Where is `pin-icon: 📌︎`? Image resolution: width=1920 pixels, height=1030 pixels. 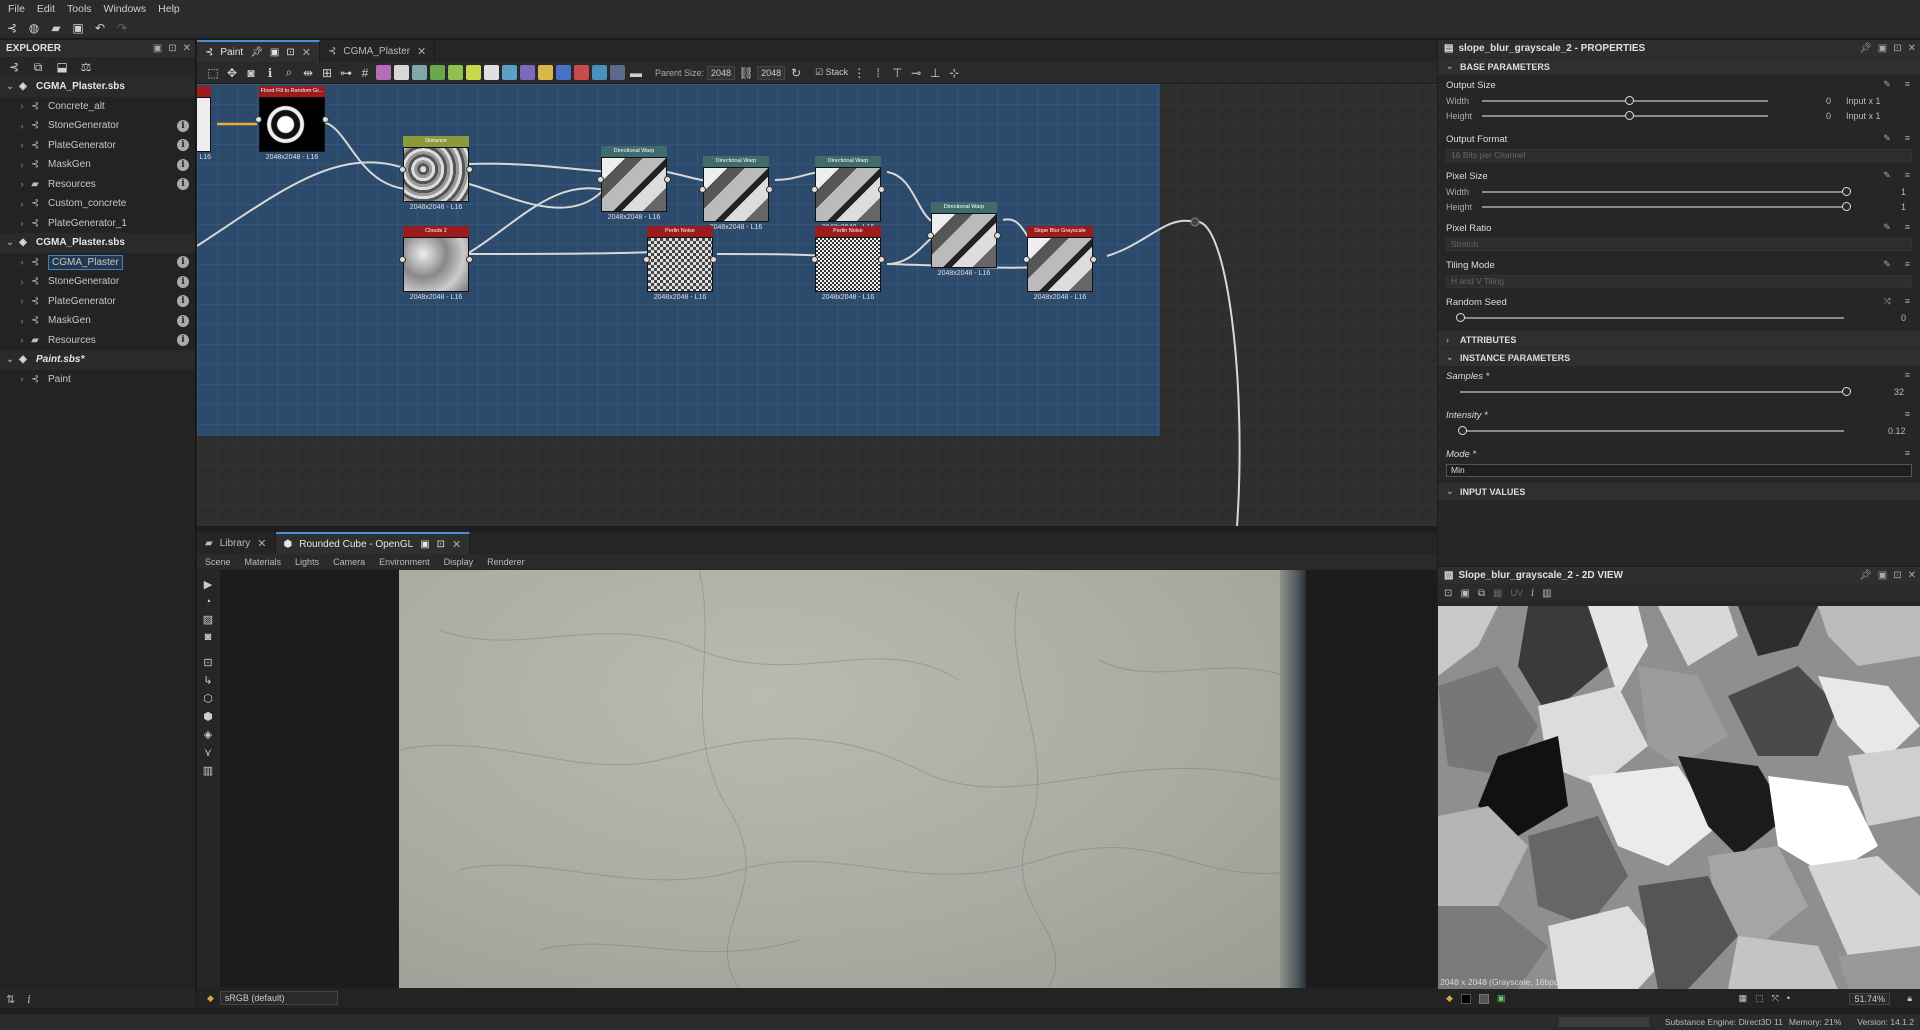
pin-icon: 📌︎ is located at coordinates (1865, 575).